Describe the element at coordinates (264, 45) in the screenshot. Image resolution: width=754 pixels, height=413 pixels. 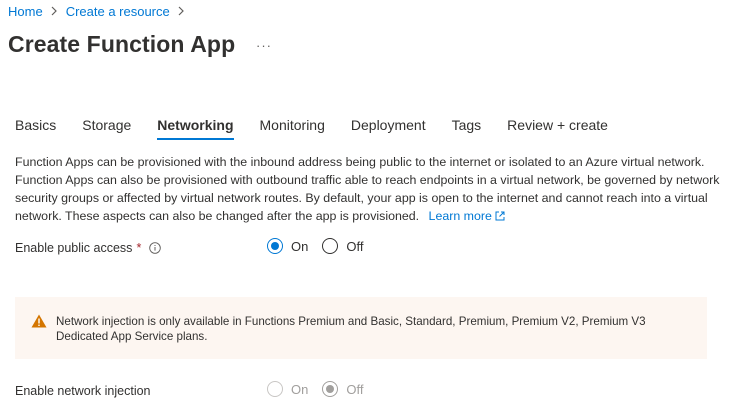
I see `more-options-button: ···` at that location.